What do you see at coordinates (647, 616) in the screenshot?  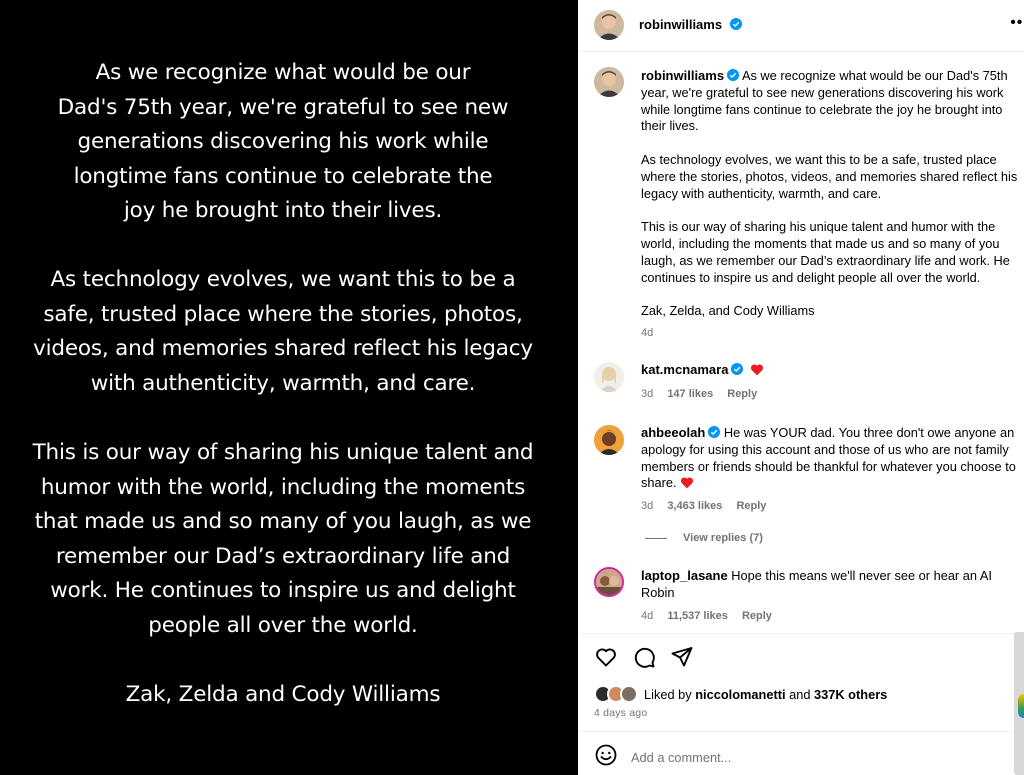 I see `comment-time: 4d` at bounding box center [647, 616].